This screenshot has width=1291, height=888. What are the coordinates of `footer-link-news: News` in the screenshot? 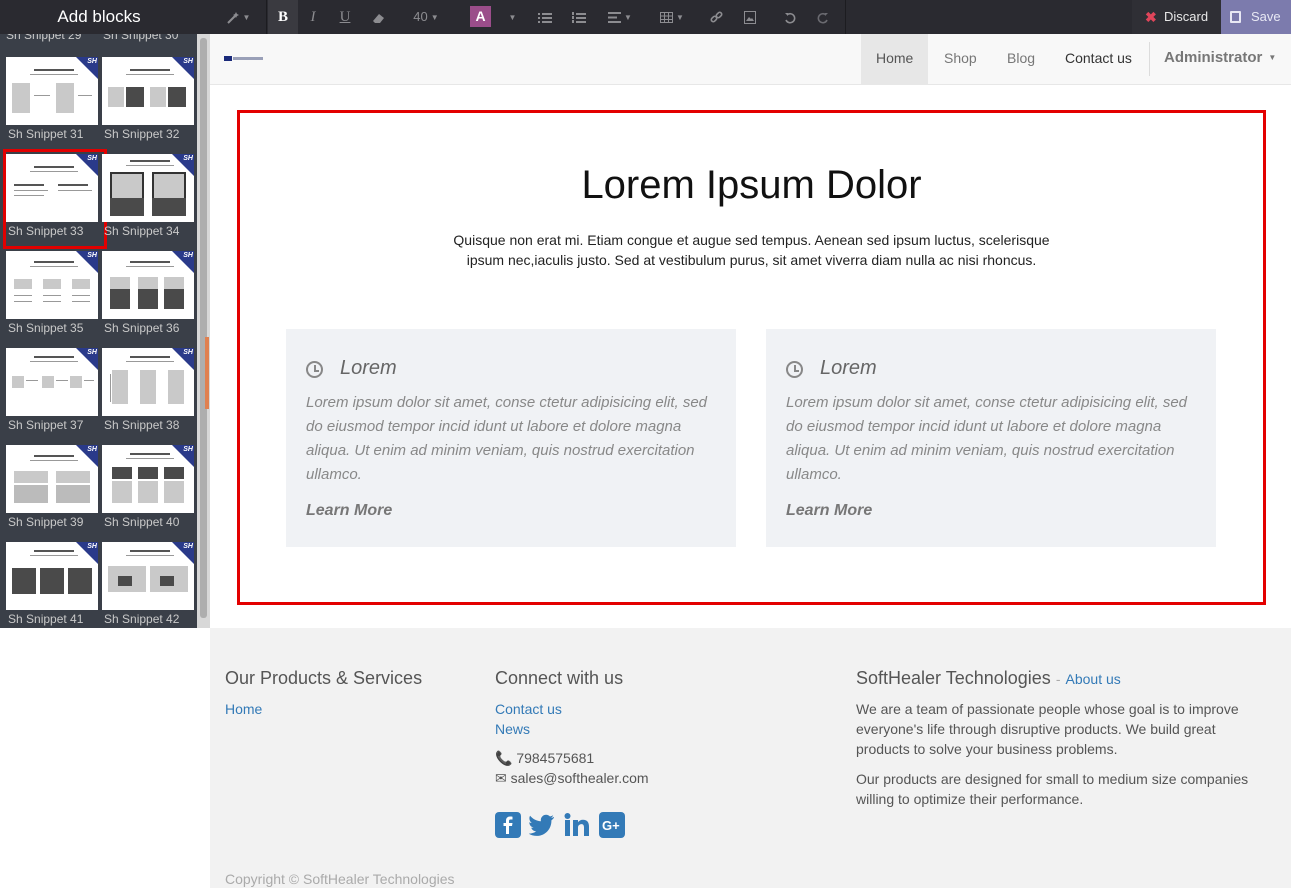 It's located at (512, 729).